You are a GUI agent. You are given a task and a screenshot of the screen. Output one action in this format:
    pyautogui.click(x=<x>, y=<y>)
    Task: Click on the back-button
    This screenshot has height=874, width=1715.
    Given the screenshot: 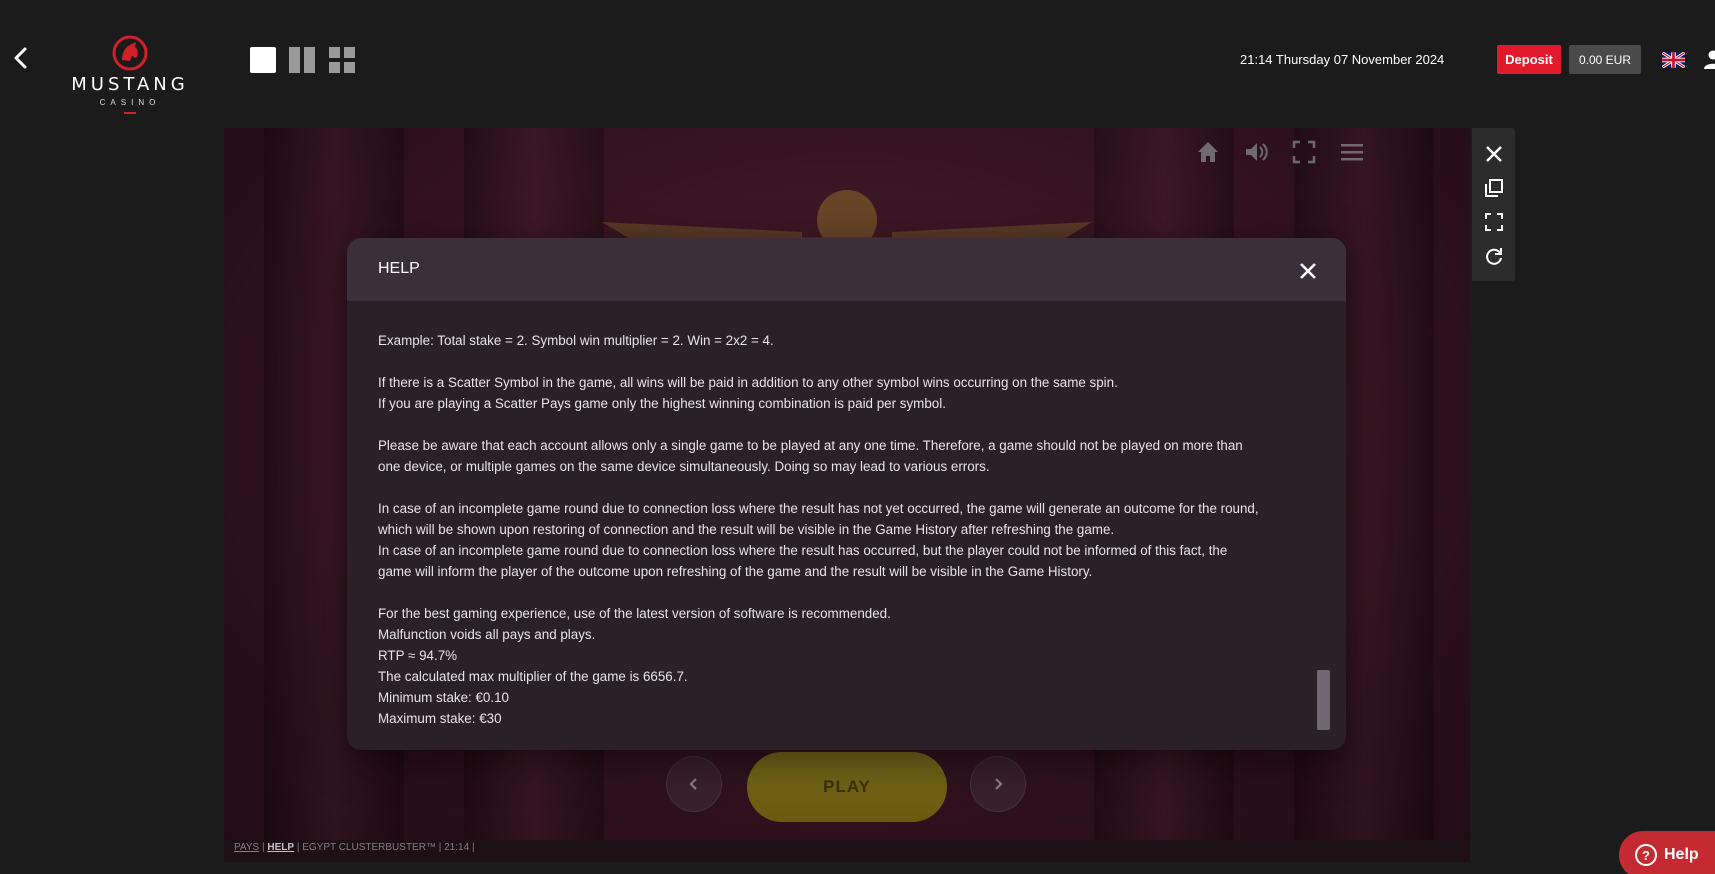 What is the action you would take?
    pyautogui.click(x=21, y=58)
    